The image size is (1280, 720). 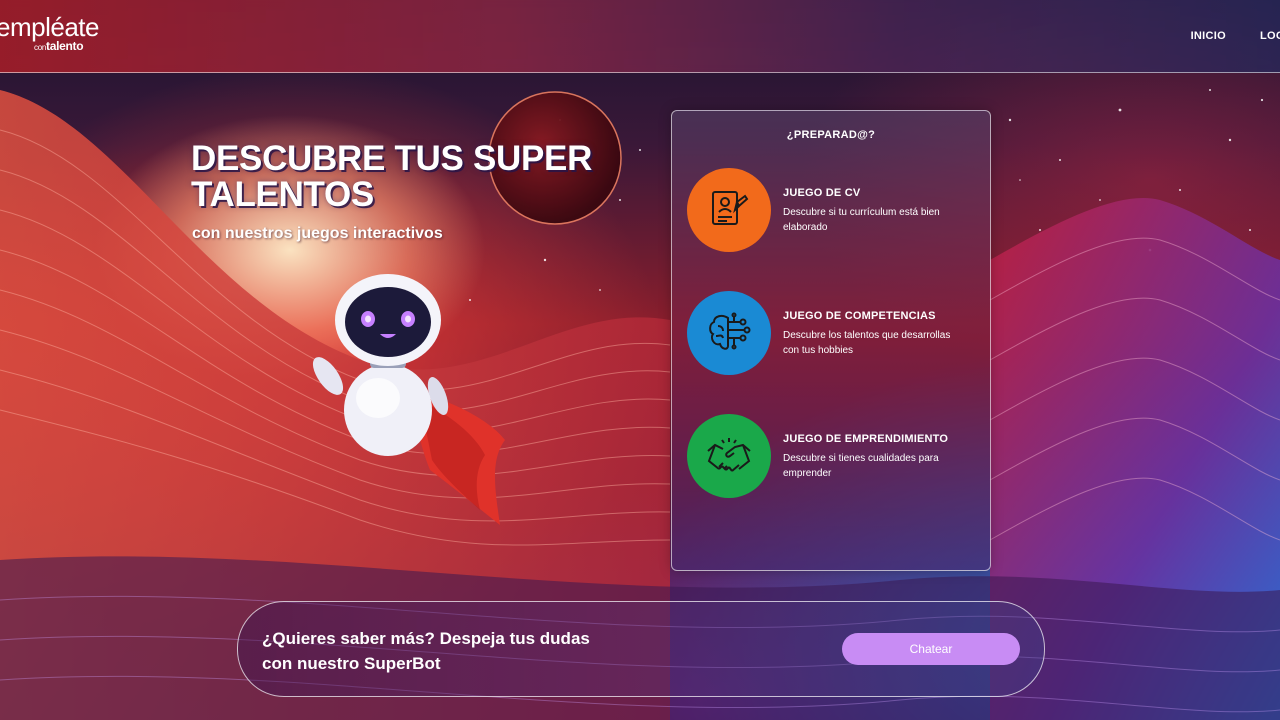 I want to click on logo: empléate contalento, so click(x=49, y=32).